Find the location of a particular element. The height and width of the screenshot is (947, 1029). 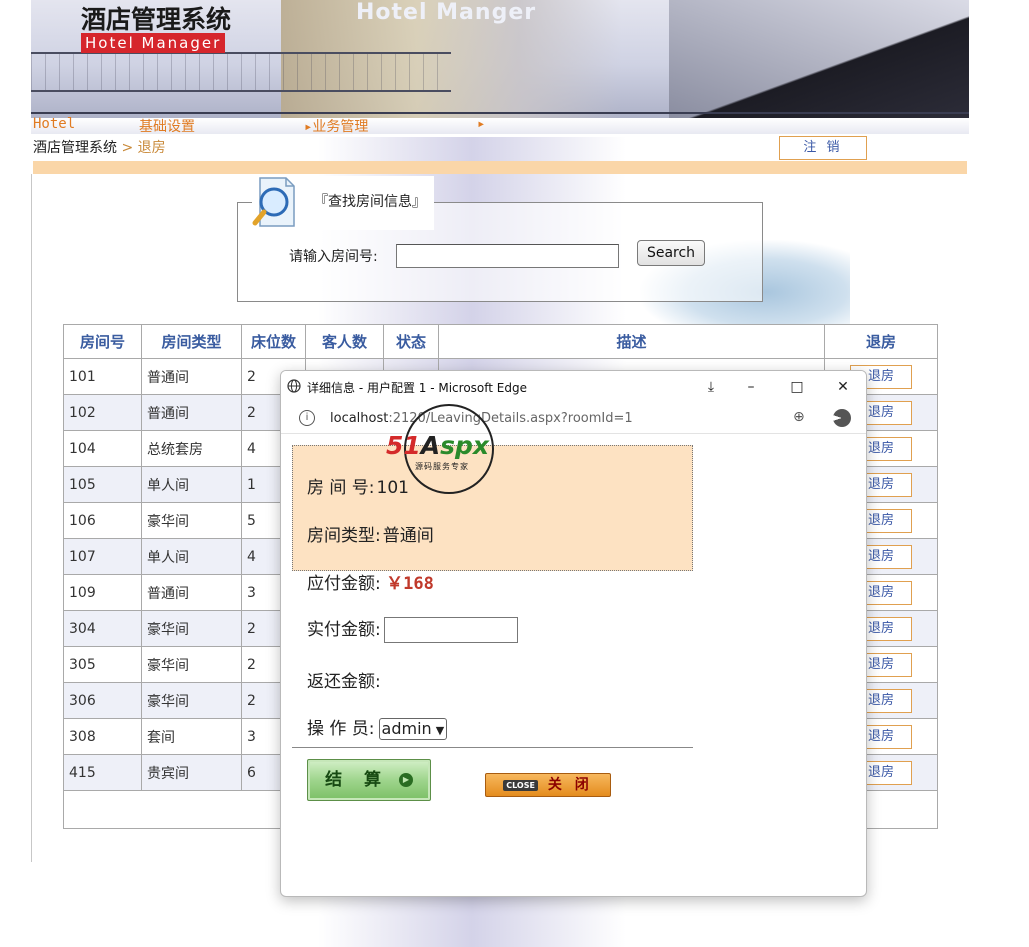

popup-divider is located at coordinates (492, 747).